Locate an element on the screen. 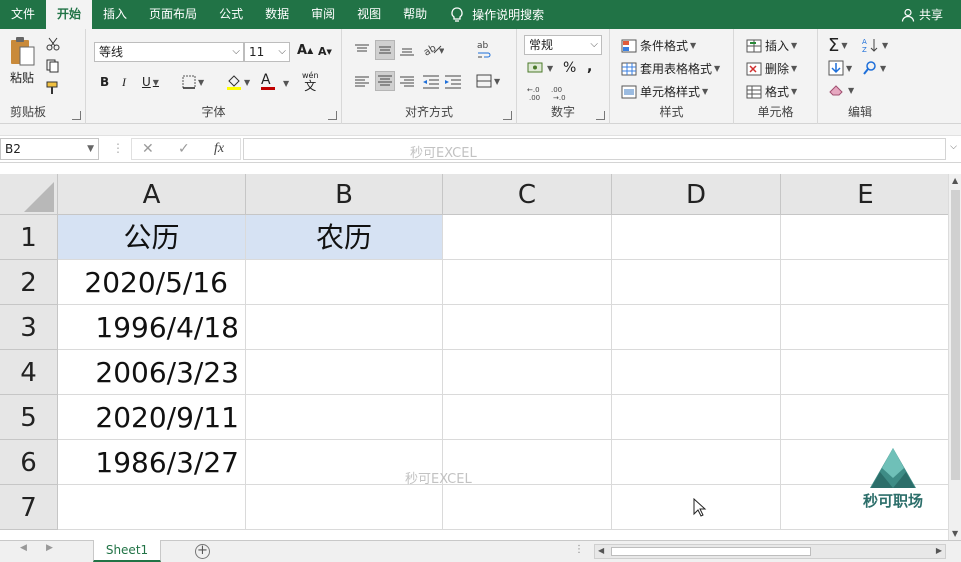 This screenshot has width=961, height=562. cell-a4: 2006/3/23 is located at coordinates (152, 372).